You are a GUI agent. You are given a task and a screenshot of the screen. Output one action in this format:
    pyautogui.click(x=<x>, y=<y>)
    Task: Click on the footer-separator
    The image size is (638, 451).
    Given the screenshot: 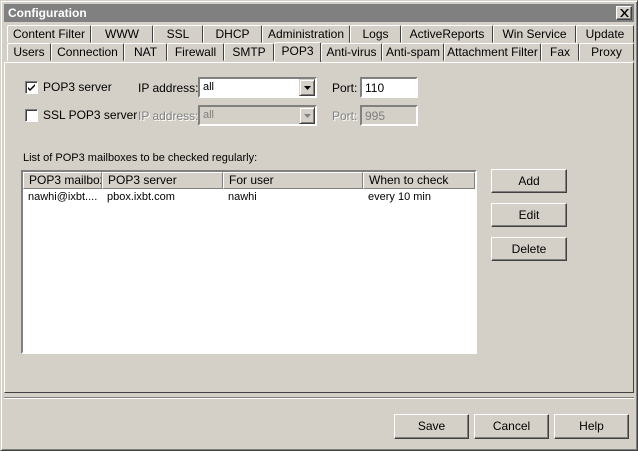 What is the action you would take?
    pyautogui.click(x=319, y=398)
    